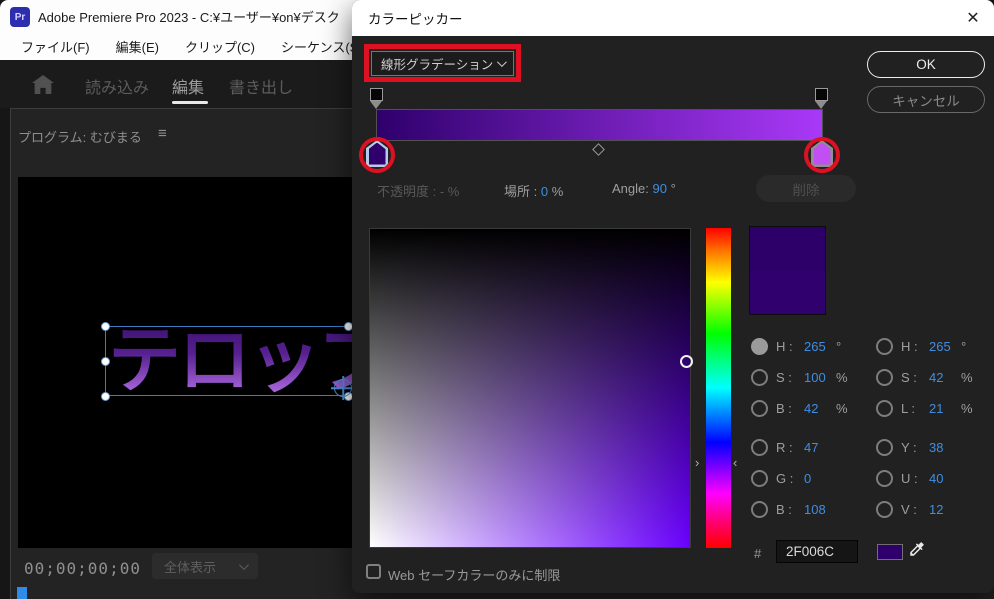 The height and width of the screenshot is (599, 994). I want to click on value-row-b: B : 42 %, so click(799, 408).